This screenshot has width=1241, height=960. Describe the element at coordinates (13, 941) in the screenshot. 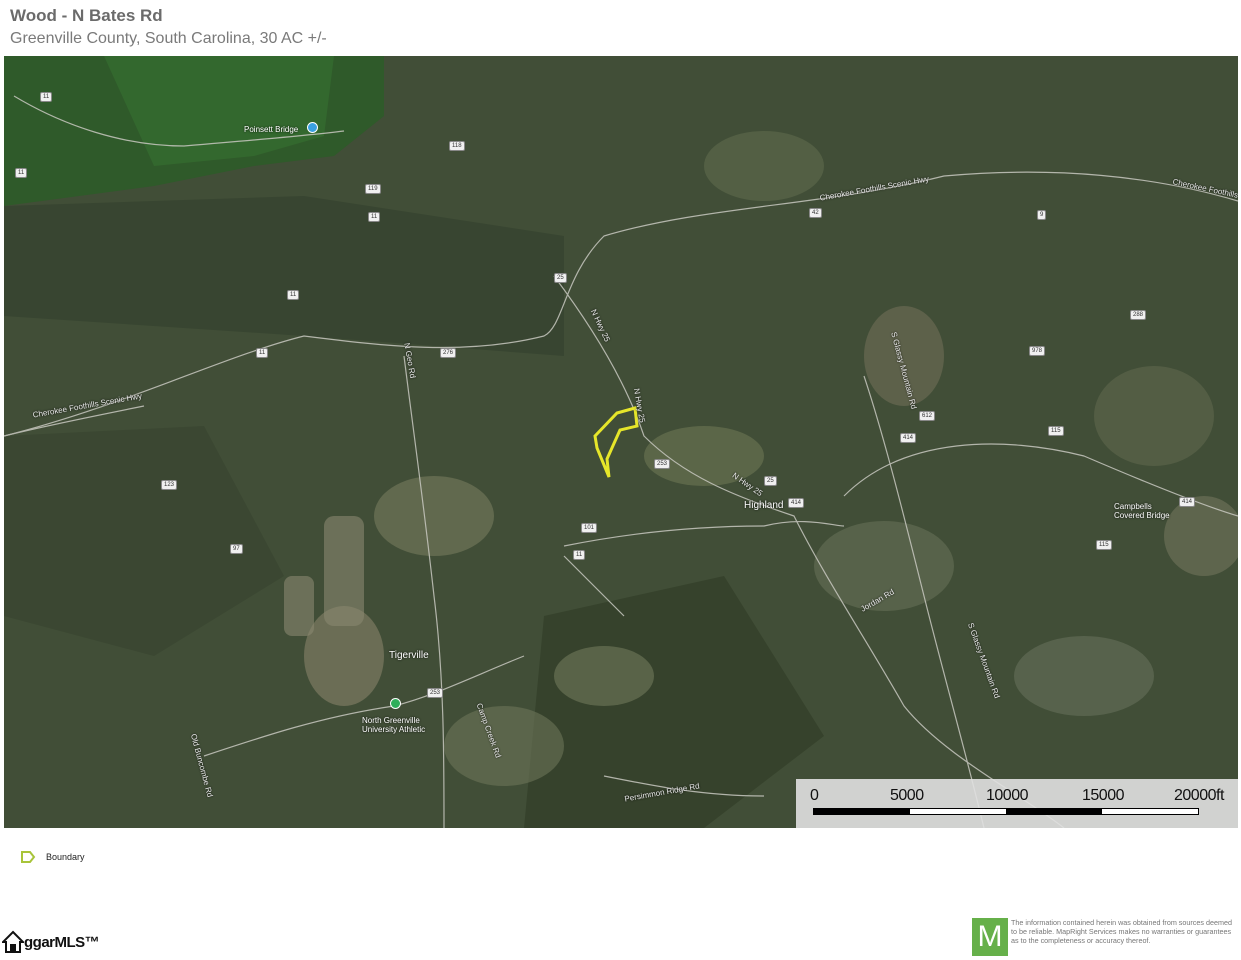

I see `house-logo-icon` at that location.